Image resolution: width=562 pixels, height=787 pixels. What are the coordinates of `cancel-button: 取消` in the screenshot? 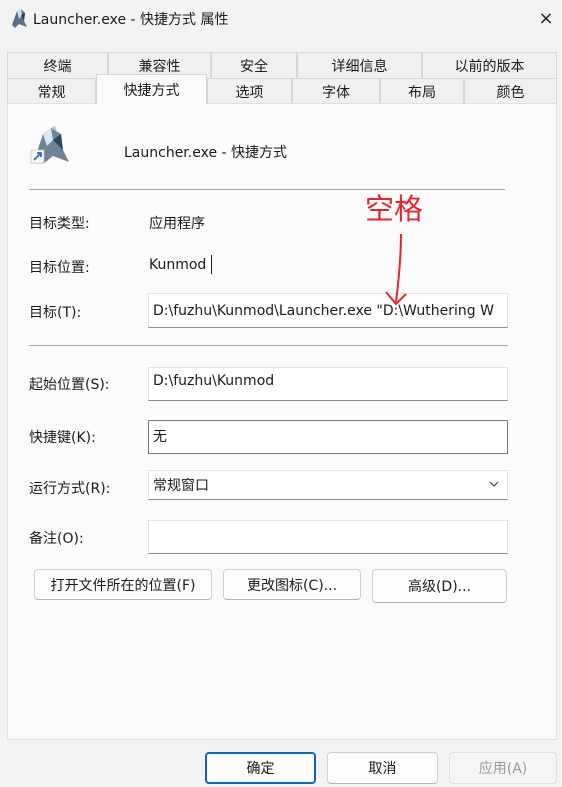 It's located at (382, 768).